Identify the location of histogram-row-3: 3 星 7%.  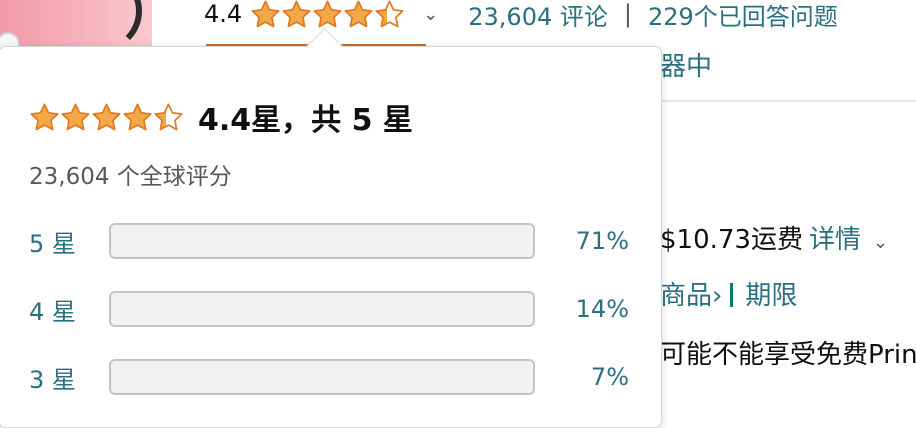
(329, 377).